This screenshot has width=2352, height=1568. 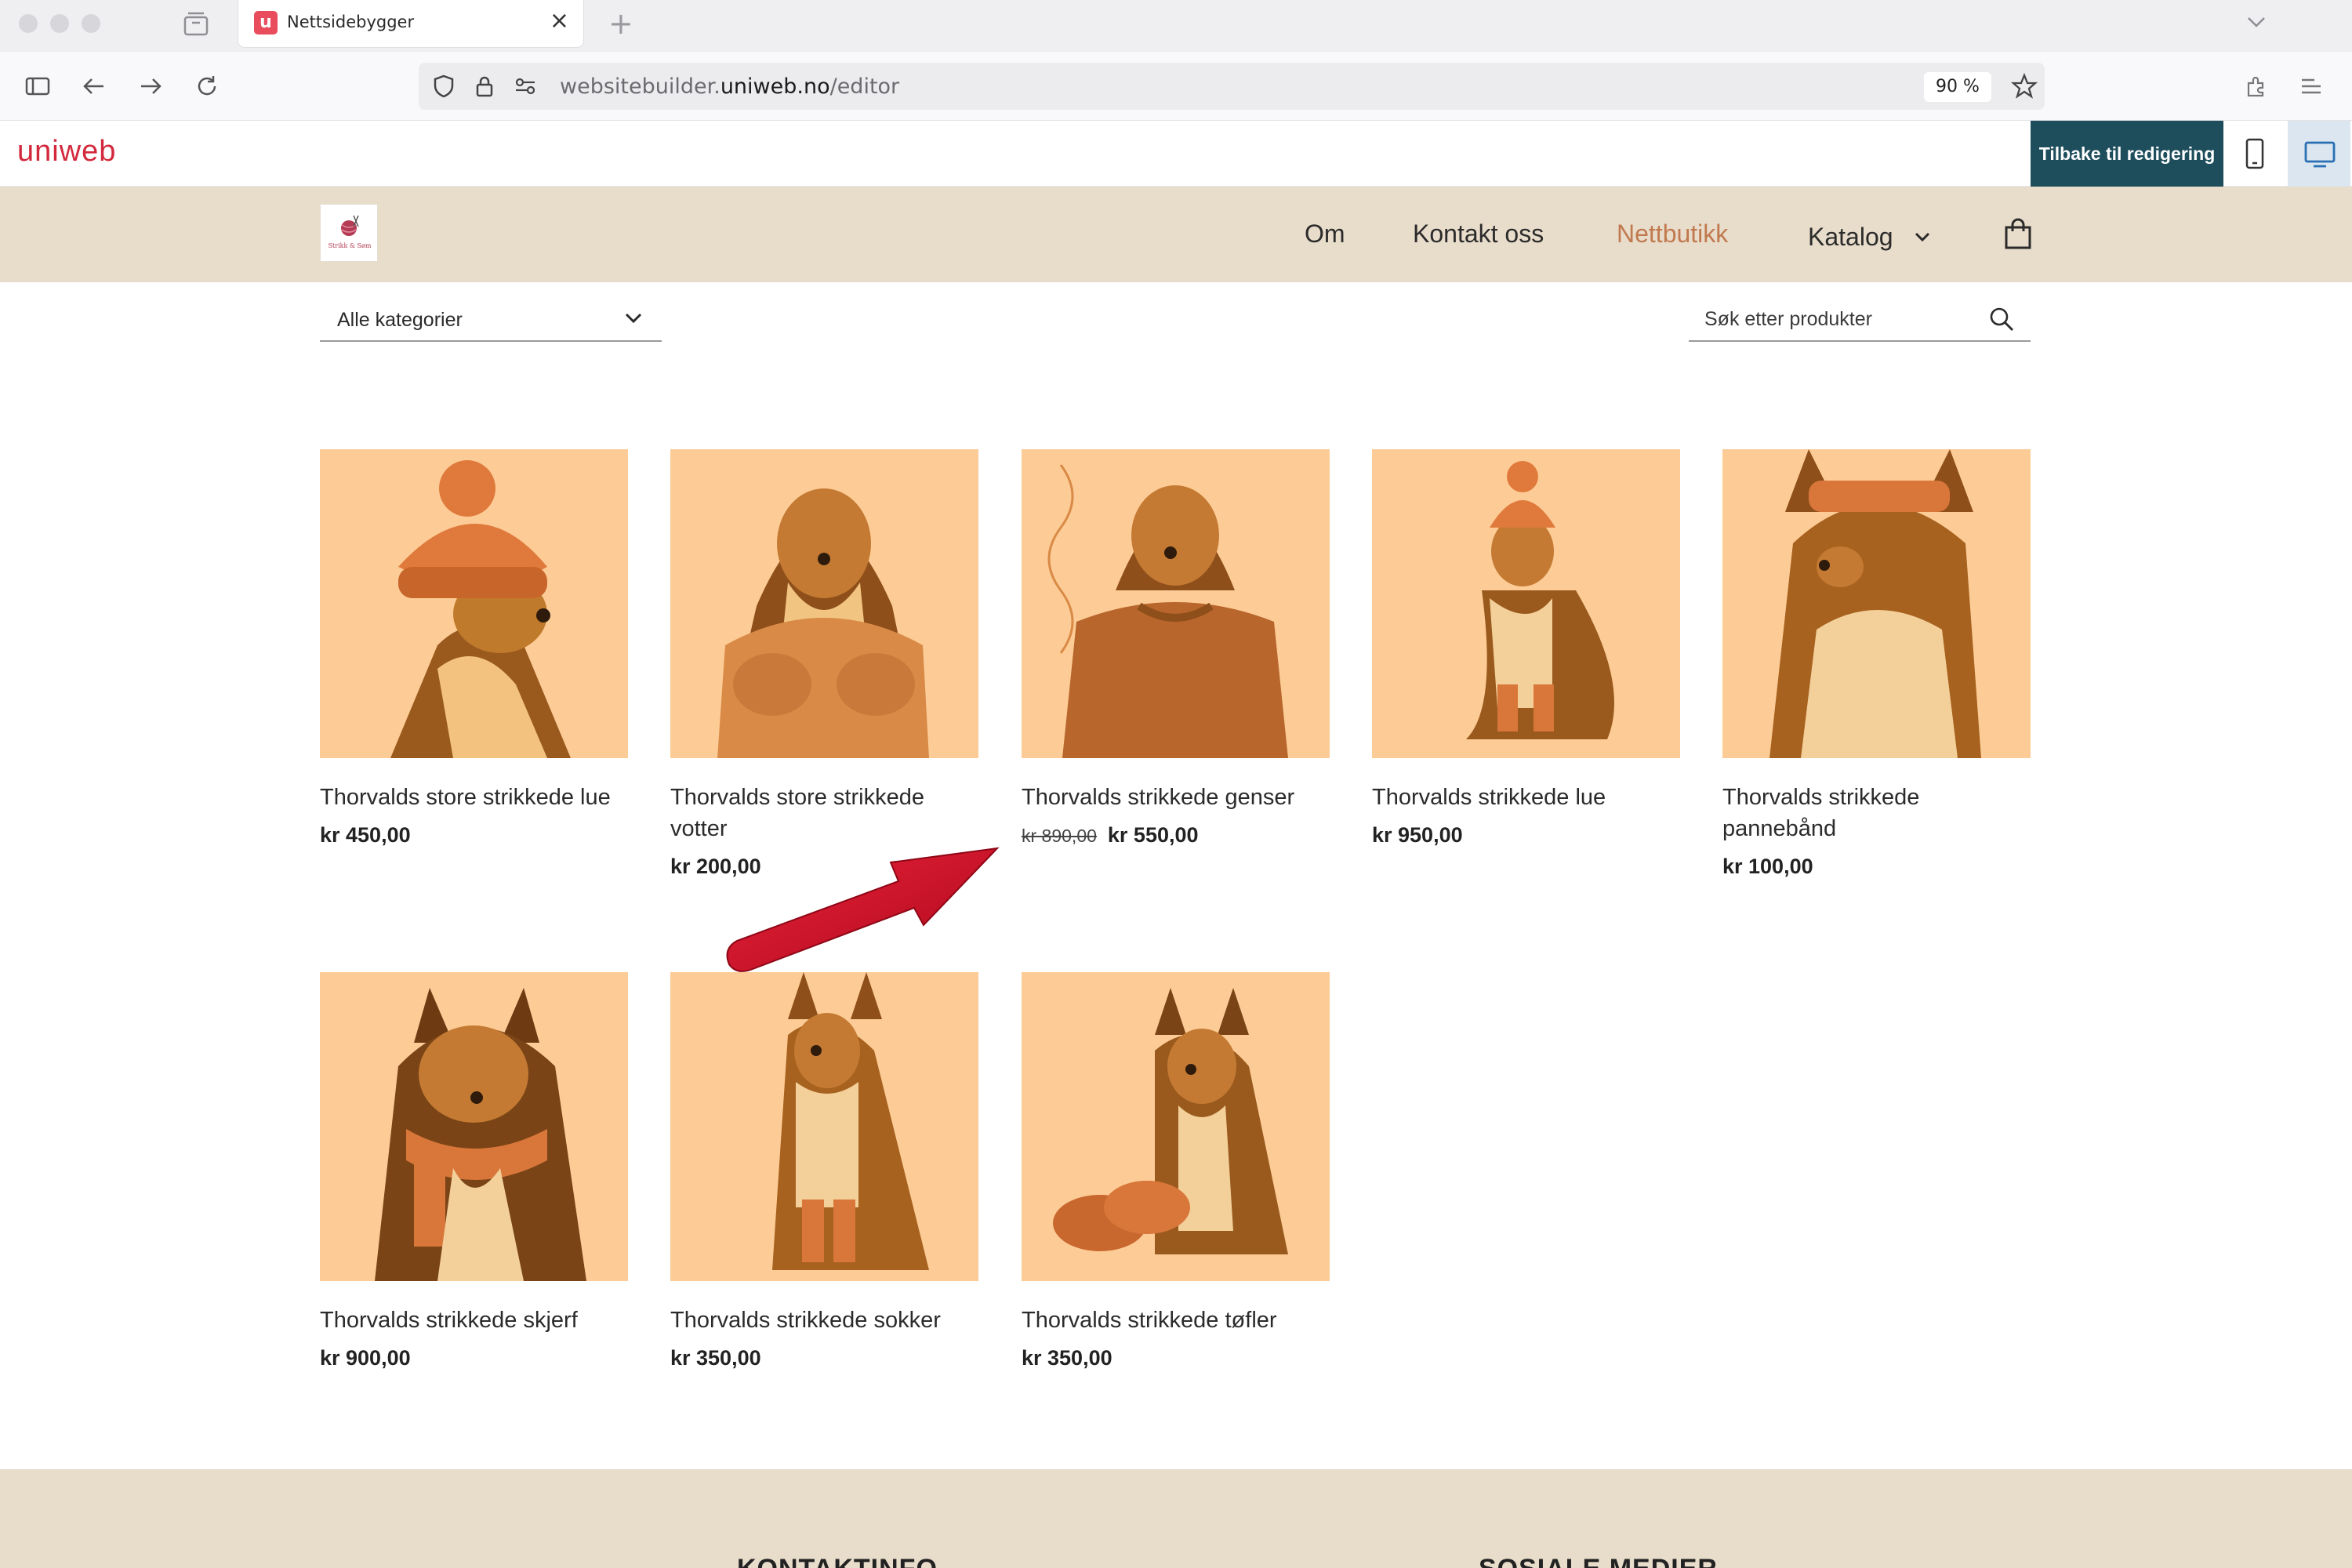 I want to click on dog-sitting-beanie-image, so click(x=1526, y=603).